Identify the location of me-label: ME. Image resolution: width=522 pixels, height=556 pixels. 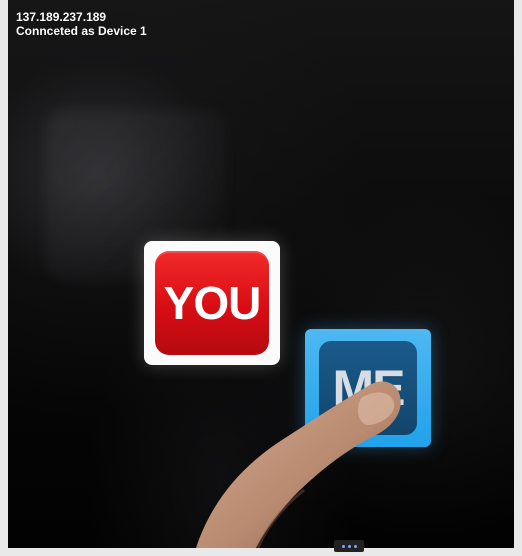
(369, 388).